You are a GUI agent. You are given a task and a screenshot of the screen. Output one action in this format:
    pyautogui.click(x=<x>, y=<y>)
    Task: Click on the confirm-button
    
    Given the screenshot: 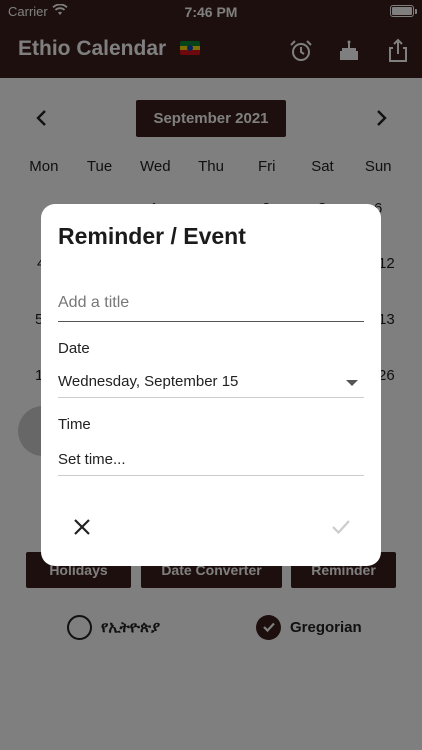 What is the action you would take?
    pyautogui.click(x=341, y=527)
    